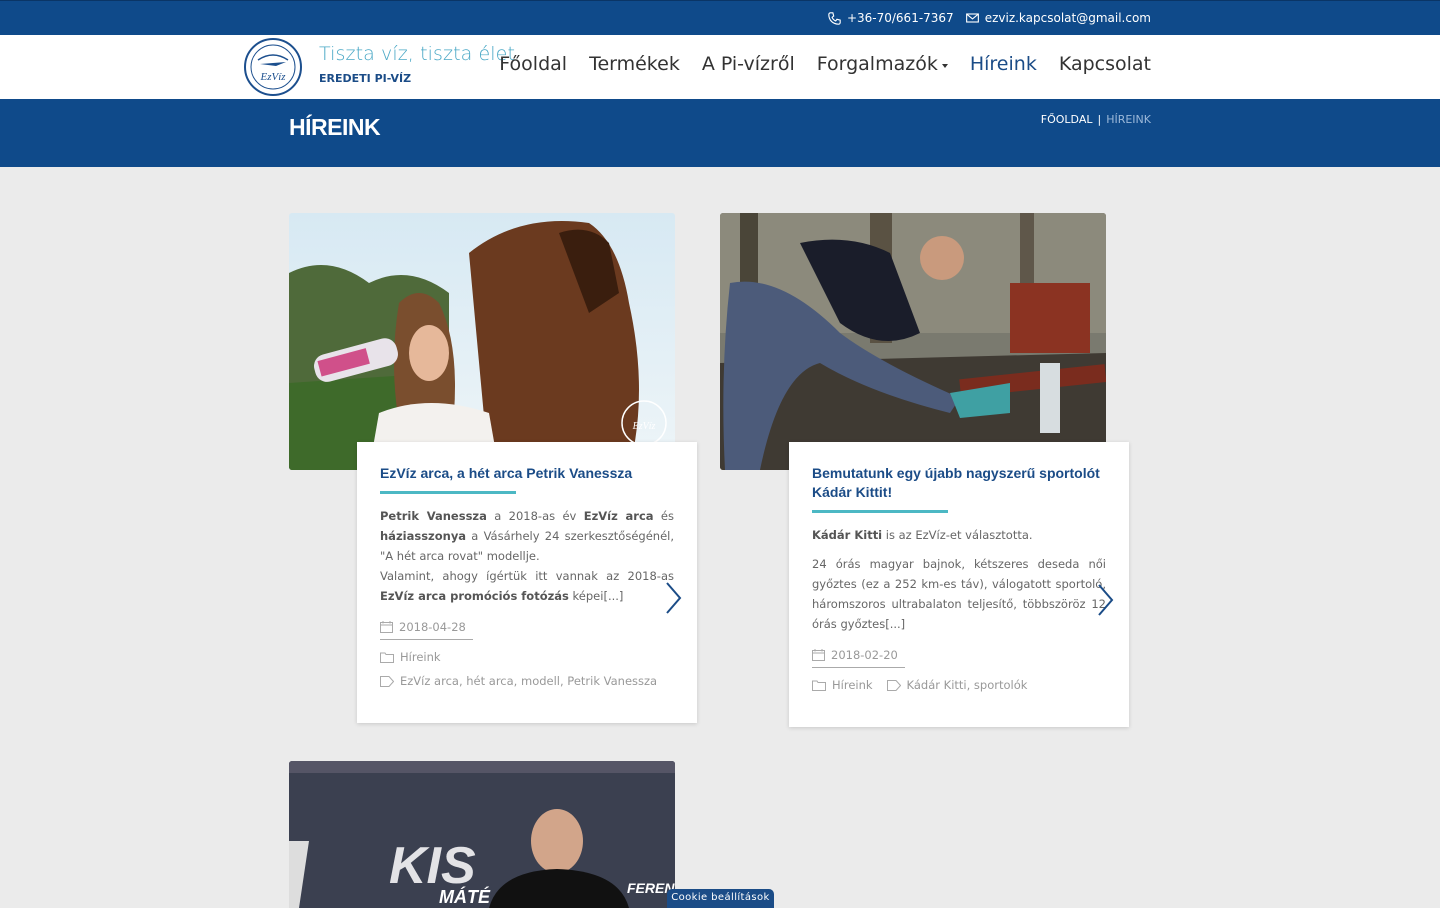 This screenshot has height=908, width=1440. What do you see at coordinates (1067, 119) in the screenshot?
I see `breadcrumb-home: FŐOLDAL` at bounding box center [1067, 119].